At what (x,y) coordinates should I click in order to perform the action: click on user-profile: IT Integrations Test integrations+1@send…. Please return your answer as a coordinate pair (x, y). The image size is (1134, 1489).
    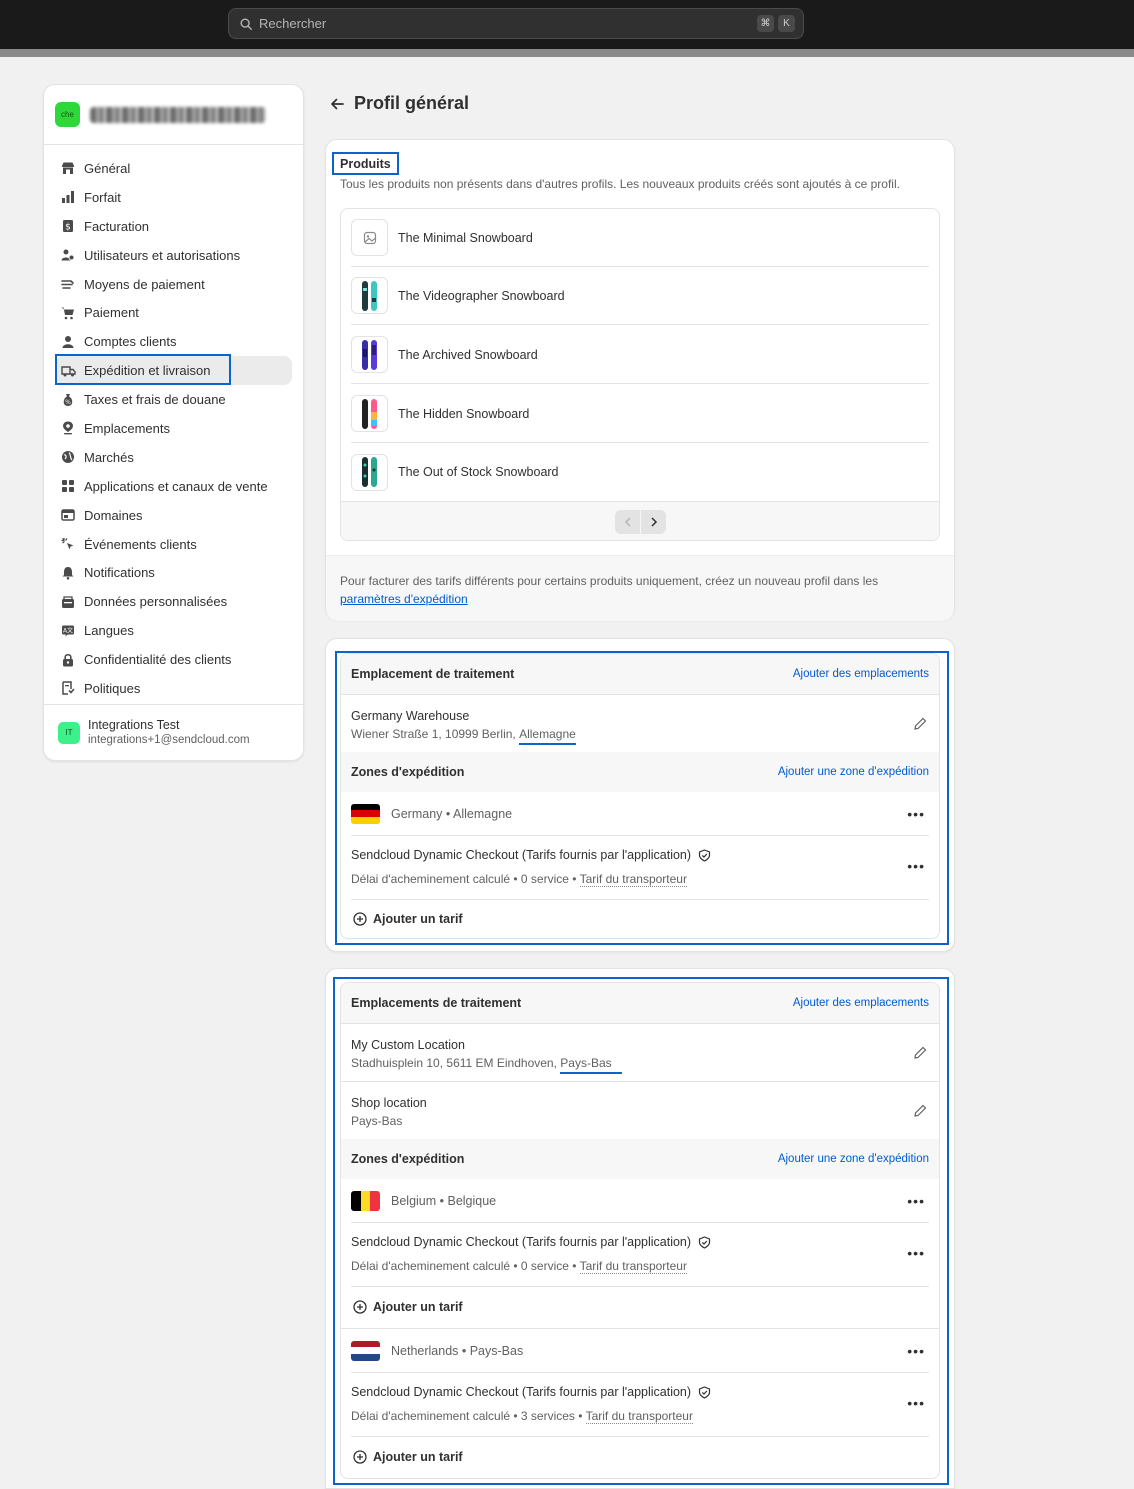
    Looking at the image, I should click on (173, 732).